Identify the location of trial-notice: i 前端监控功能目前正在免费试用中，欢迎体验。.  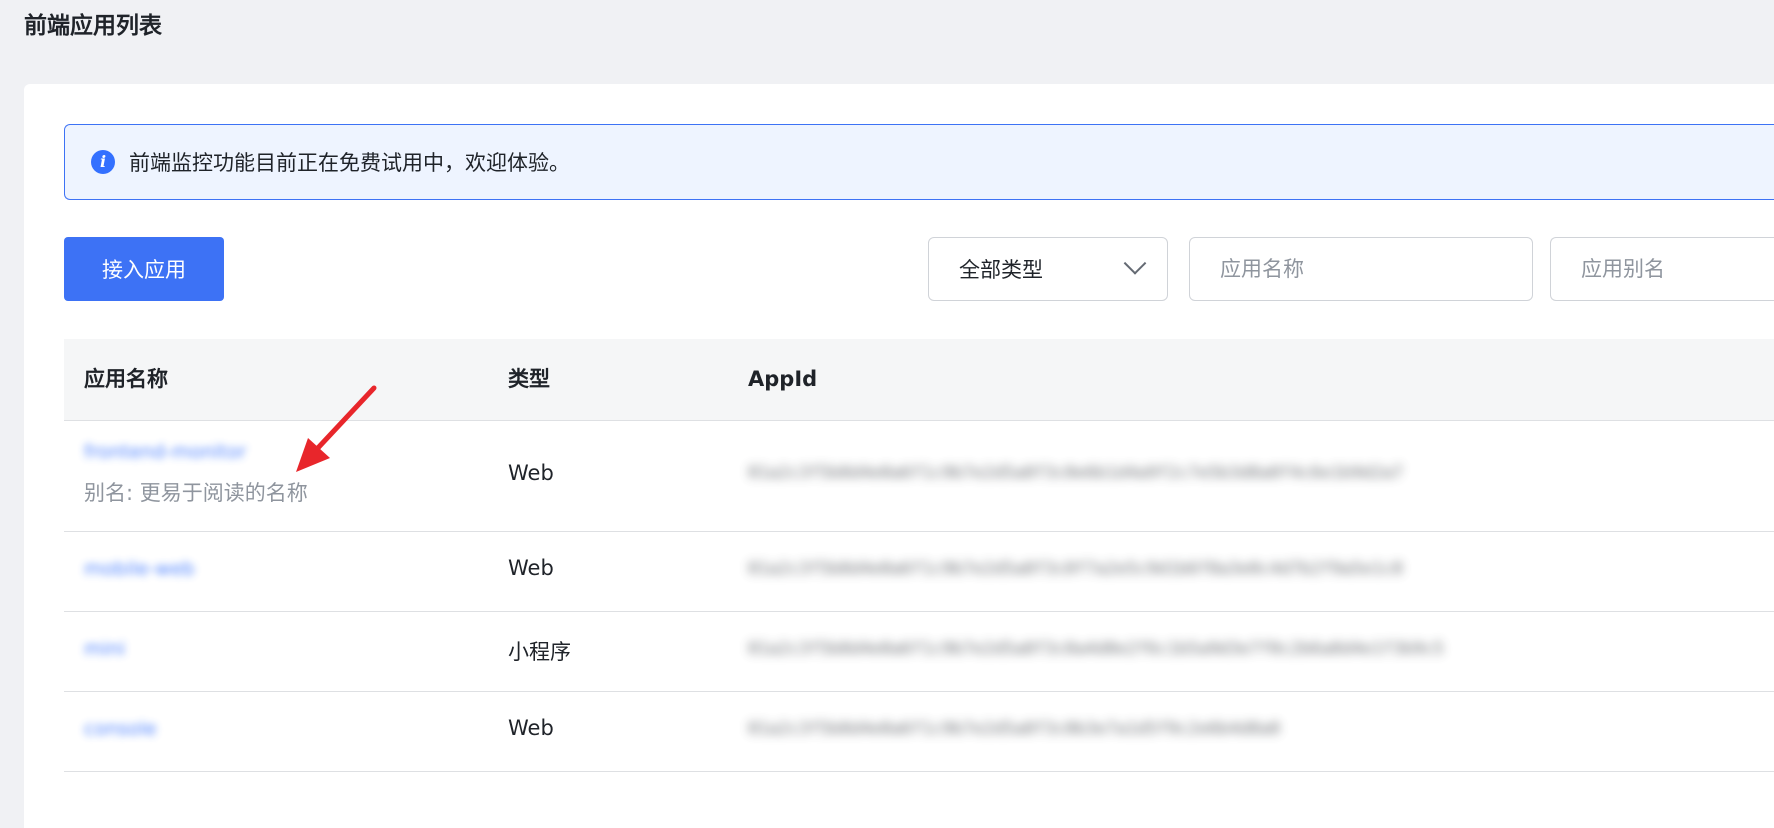
(919, 162).